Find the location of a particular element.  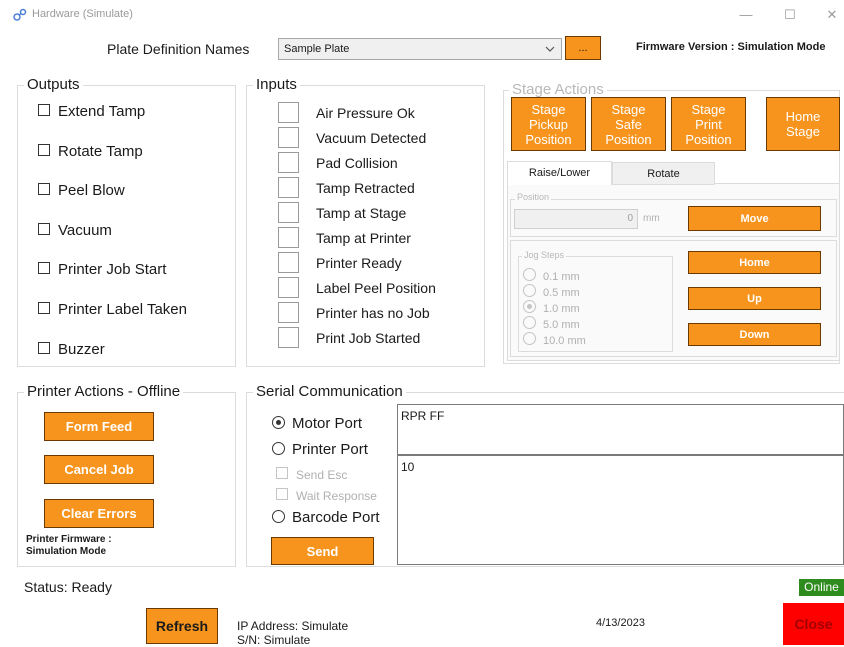

maximize-button: ☐ is located at coordinates (790, 15).